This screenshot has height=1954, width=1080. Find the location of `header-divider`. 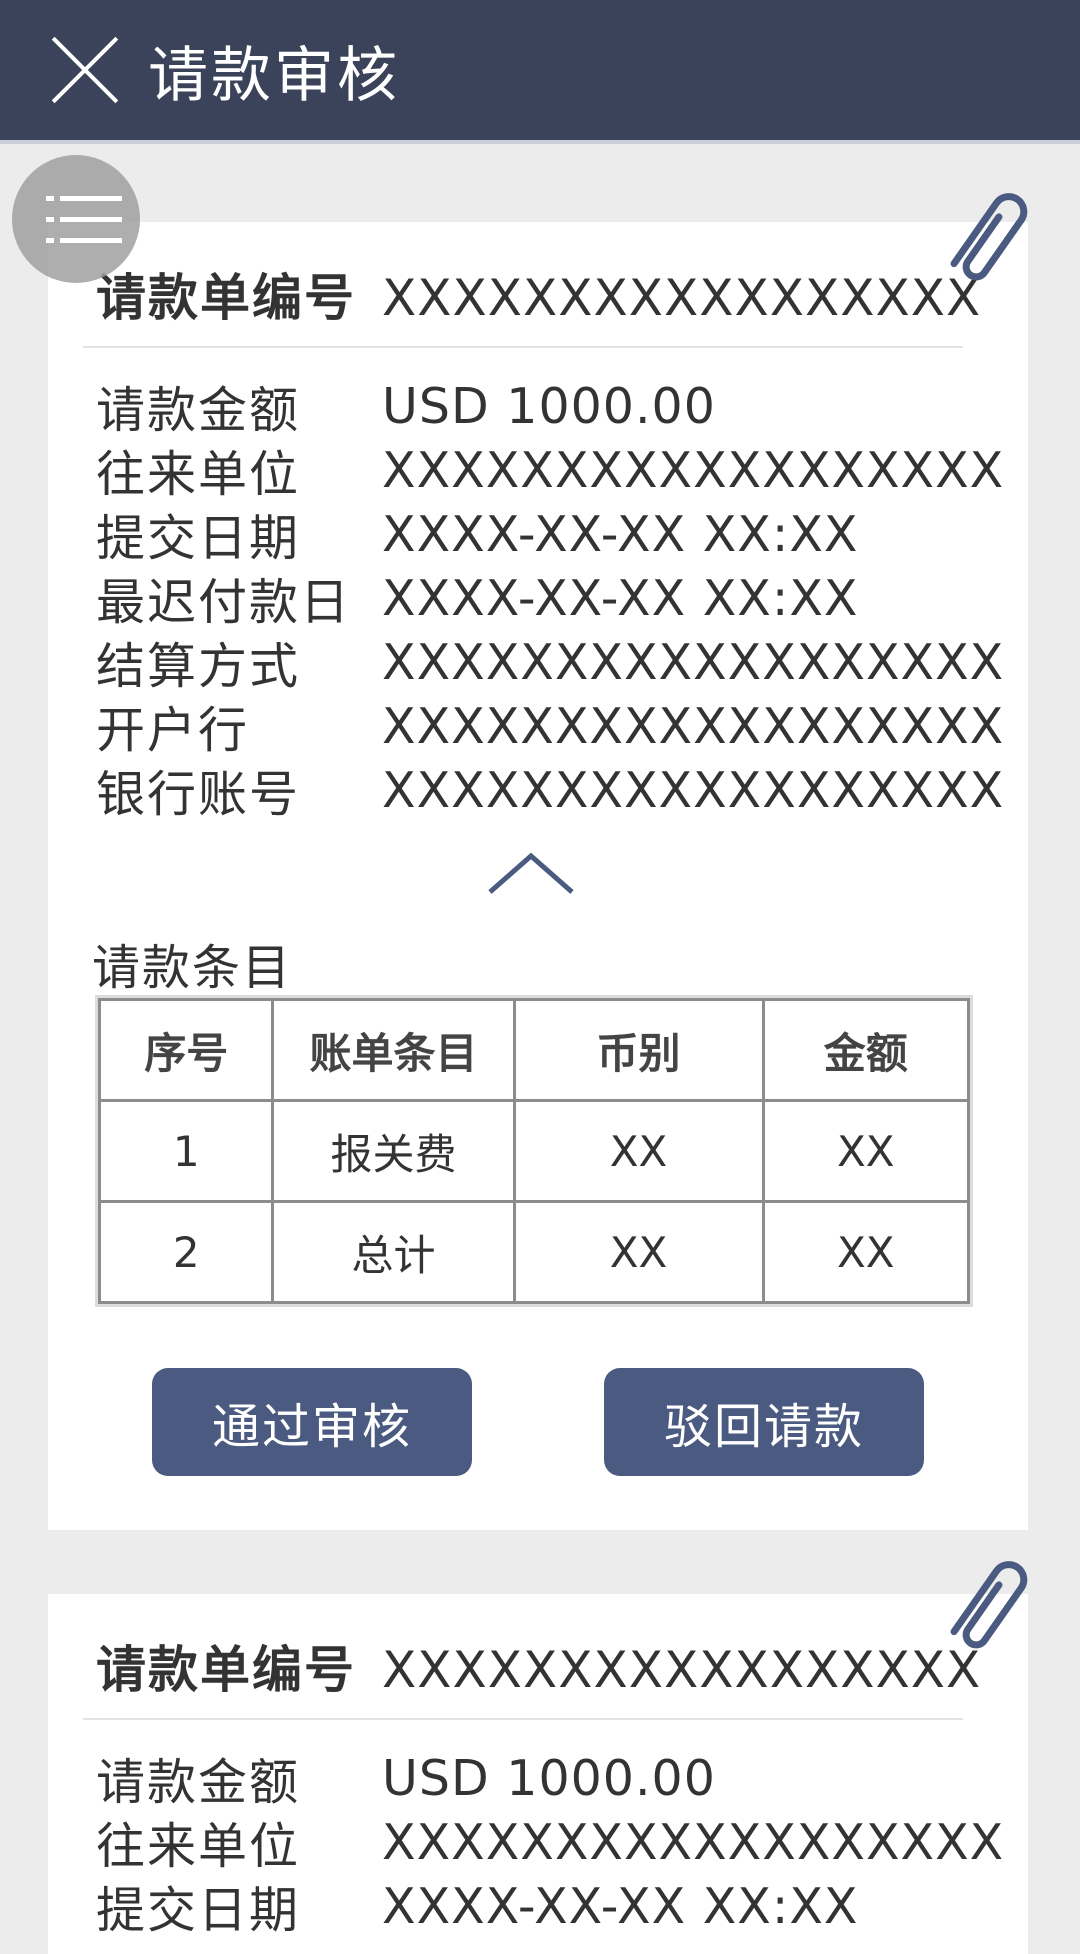

header-divider is located at coordinates (540, 142).